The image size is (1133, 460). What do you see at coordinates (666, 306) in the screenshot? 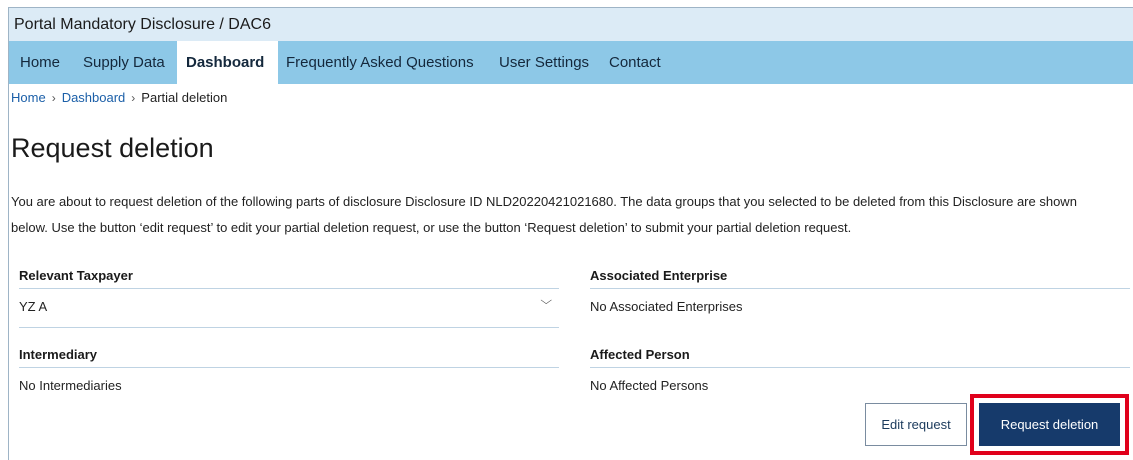
I see `associated-enterprise-value: No Associated Enterprises` at bounding box center [666, 306].